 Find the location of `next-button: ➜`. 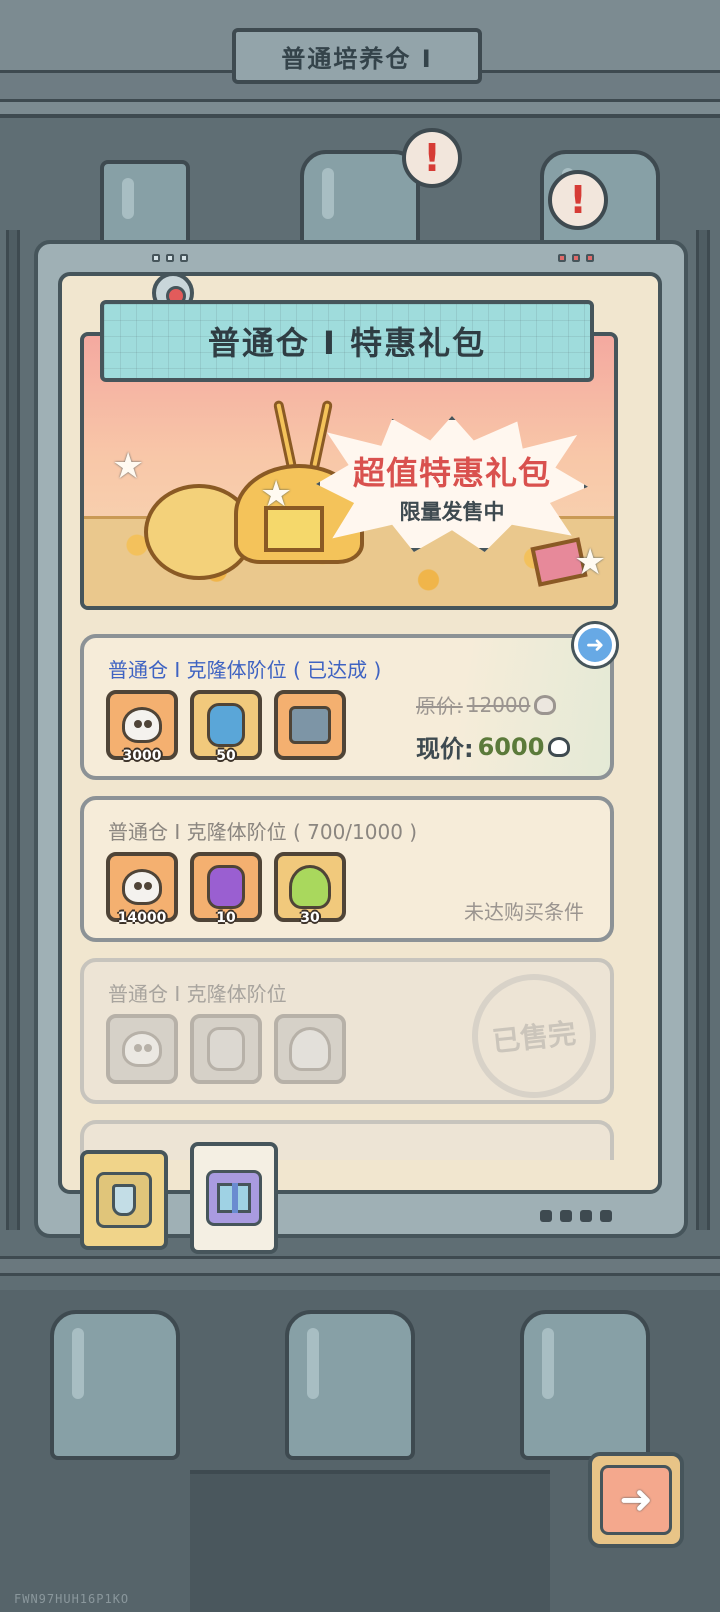

next-button: ➜ is located at coordinates (636, 1500).